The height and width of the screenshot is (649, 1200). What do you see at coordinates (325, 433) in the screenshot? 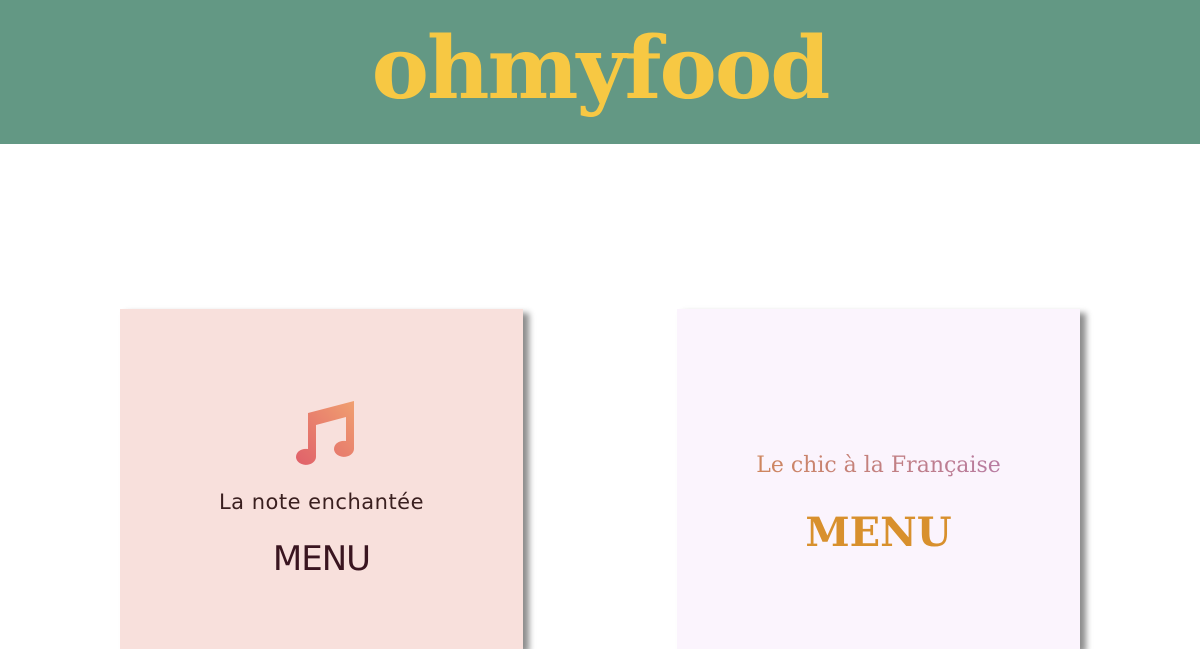
I see `music-note-icon` at bounding box center [325, 433].